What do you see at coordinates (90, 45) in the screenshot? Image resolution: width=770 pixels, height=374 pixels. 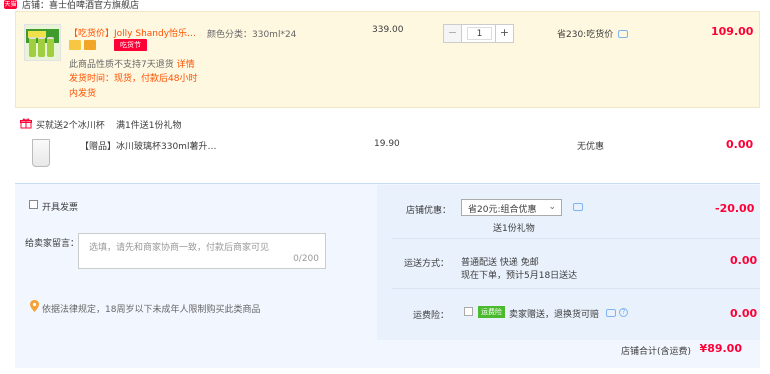 I see `card-icon` at bounding box center [90, 45].